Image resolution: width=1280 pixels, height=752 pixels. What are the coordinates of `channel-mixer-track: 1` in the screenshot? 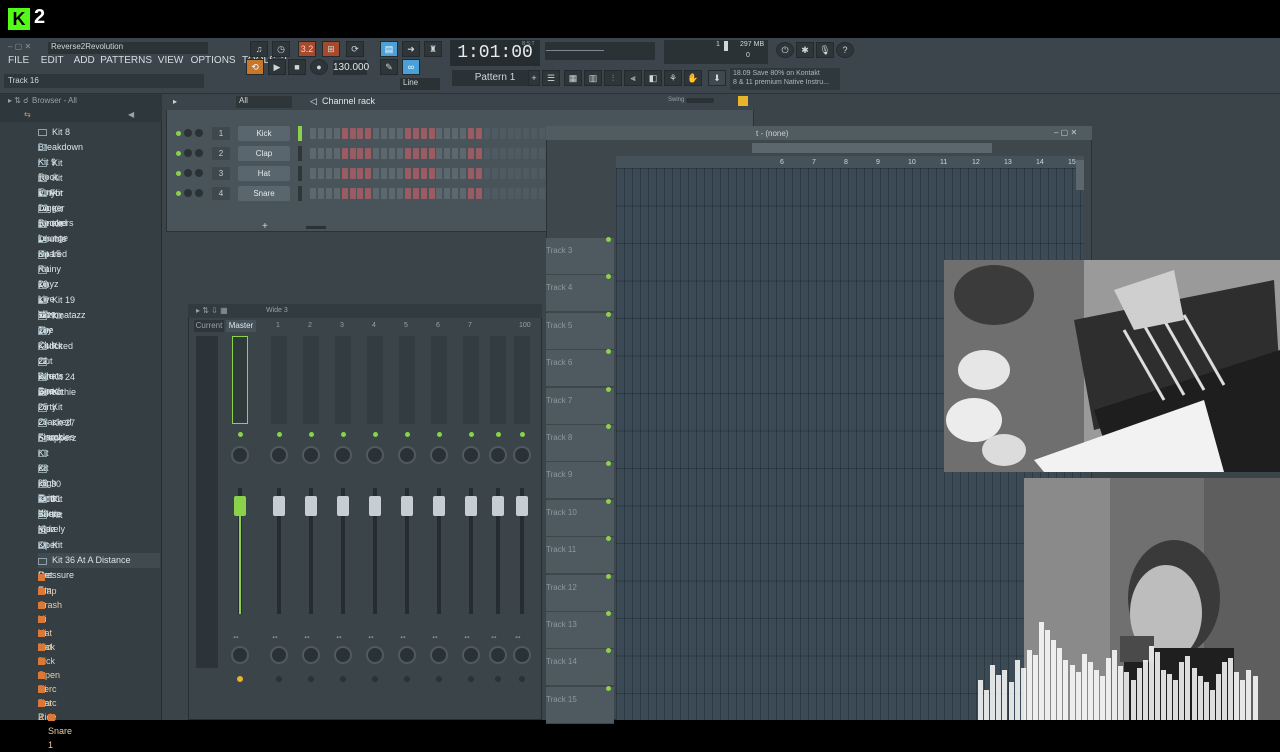 It's located at (221, 133).